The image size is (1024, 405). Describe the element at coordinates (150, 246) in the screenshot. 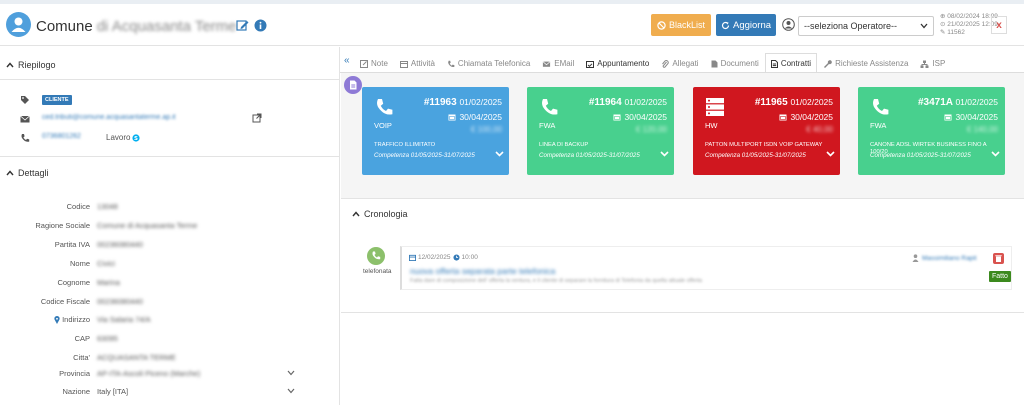

I see `detail-row-partita-iva: Partita IVA 00236080440` at that location.